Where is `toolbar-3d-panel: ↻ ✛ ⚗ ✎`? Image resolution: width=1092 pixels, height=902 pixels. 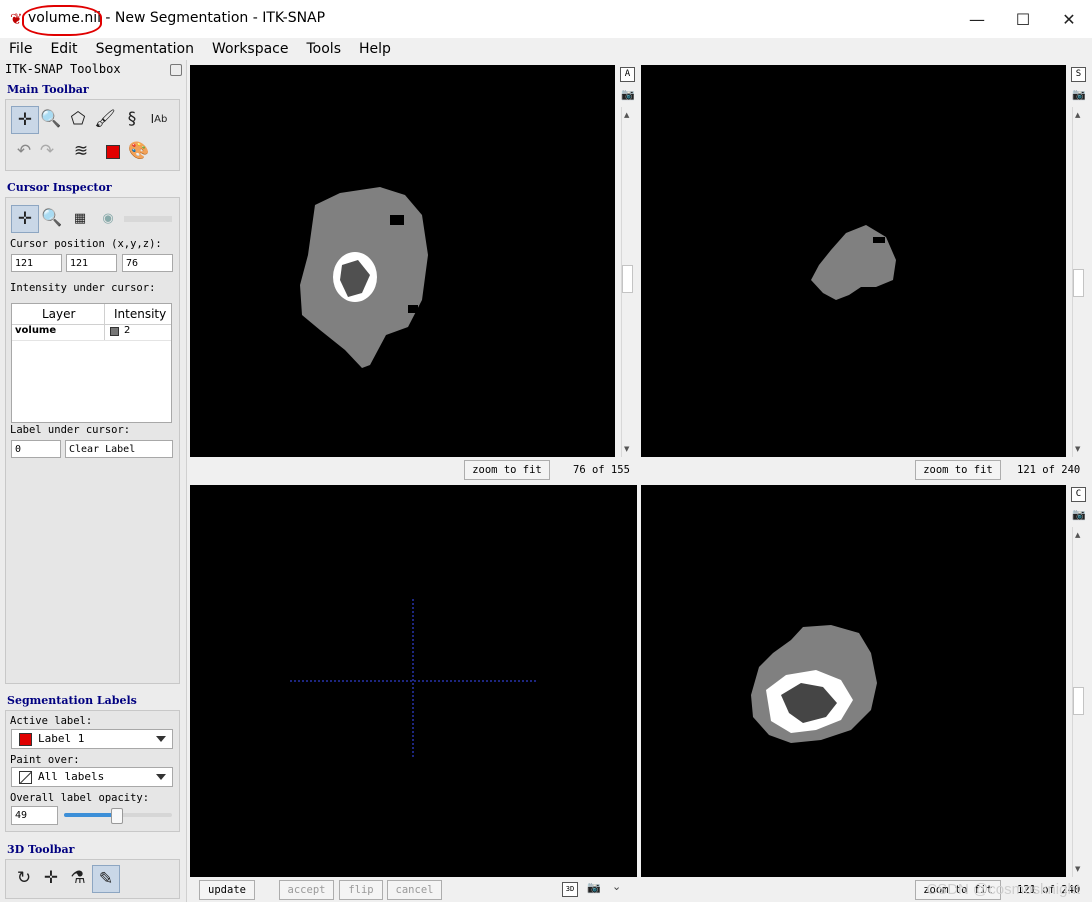
toolbar-3d-panel: ↻ ✛ ⚗ ✎ is located at coordinates (92, 879).